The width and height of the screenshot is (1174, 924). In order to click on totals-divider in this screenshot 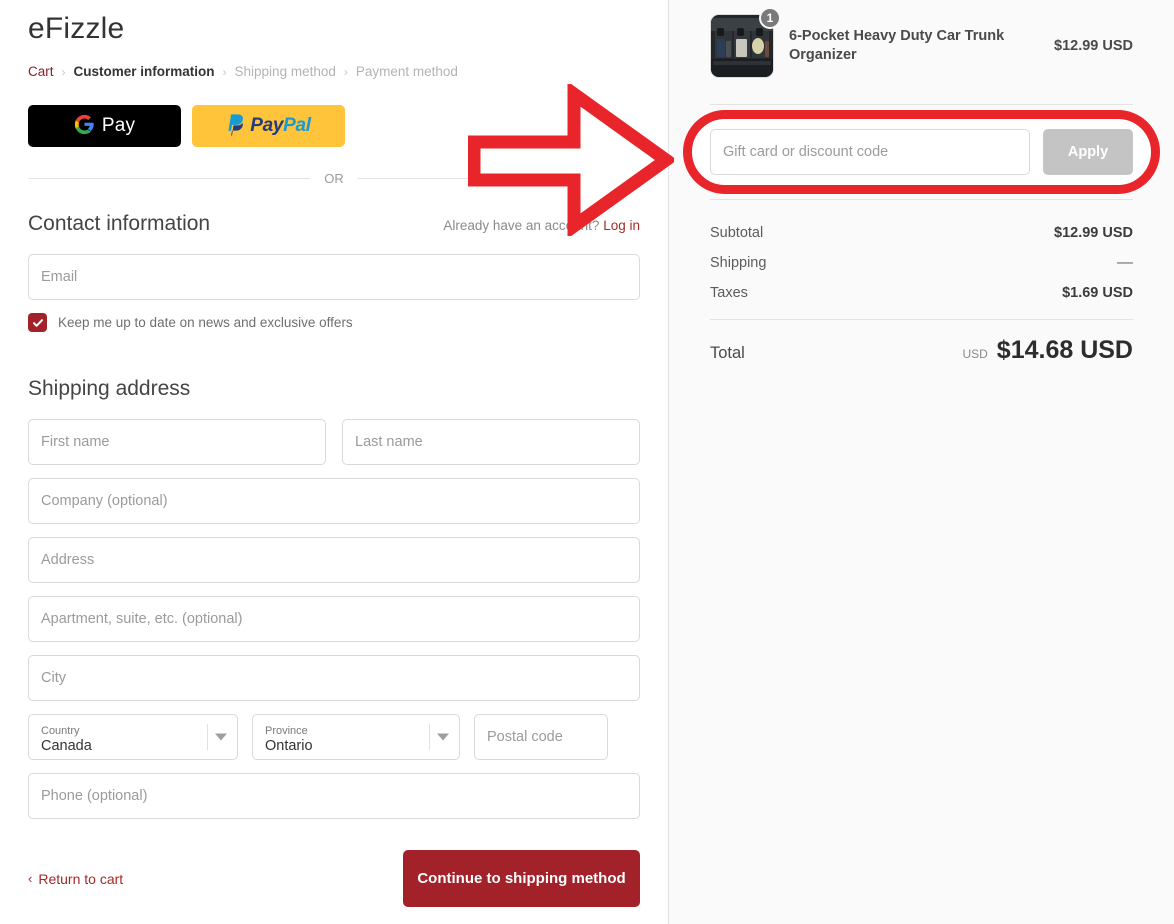, I will do `click(921, 319)`.